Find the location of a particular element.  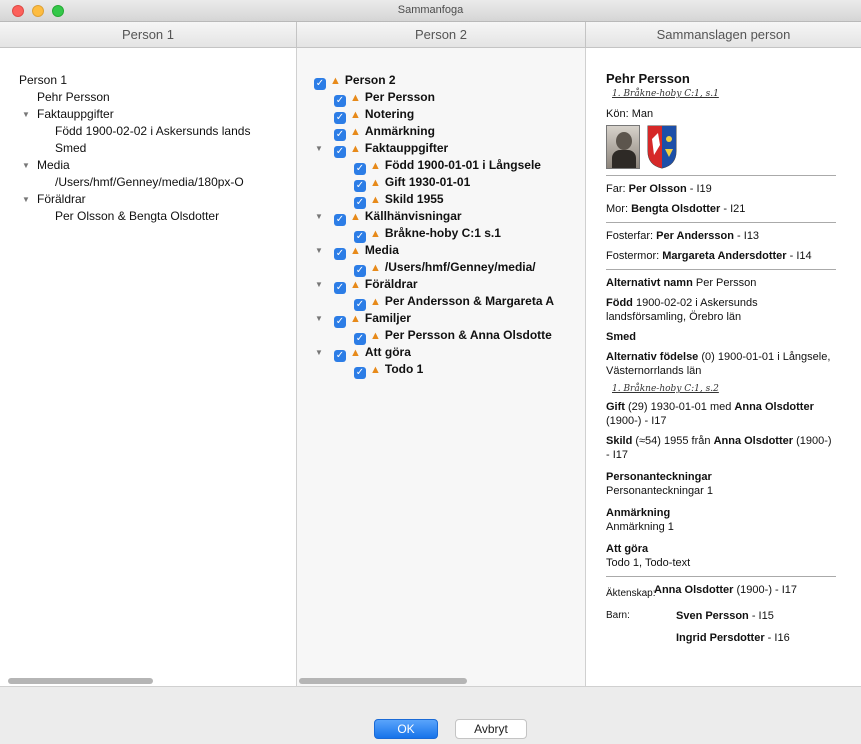

tree-row: ✓ ▲ Per Andersson & Margareta A is located at coordinates (441, 302).